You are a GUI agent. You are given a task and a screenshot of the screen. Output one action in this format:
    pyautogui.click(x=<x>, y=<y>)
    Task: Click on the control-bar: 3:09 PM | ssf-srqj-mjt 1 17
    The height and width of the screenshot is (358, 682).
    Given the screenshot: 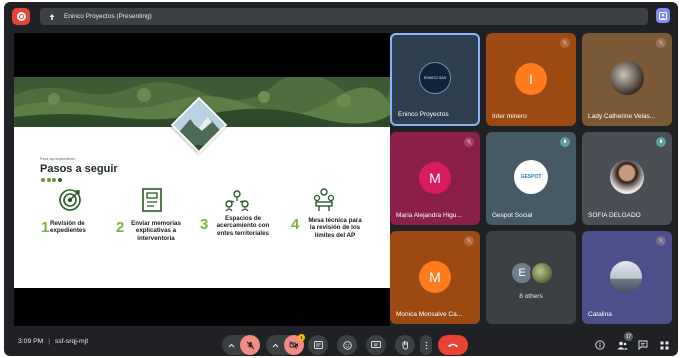 What is the action you would take?
    pyautogui.click(x=341, y=342)
    